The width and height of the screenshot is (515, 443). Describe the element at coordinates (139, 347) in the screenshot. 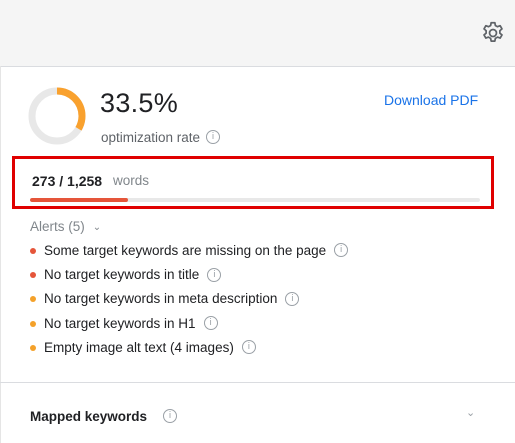

I see `alert-text: Empty image alt text (4 images)` at that location.